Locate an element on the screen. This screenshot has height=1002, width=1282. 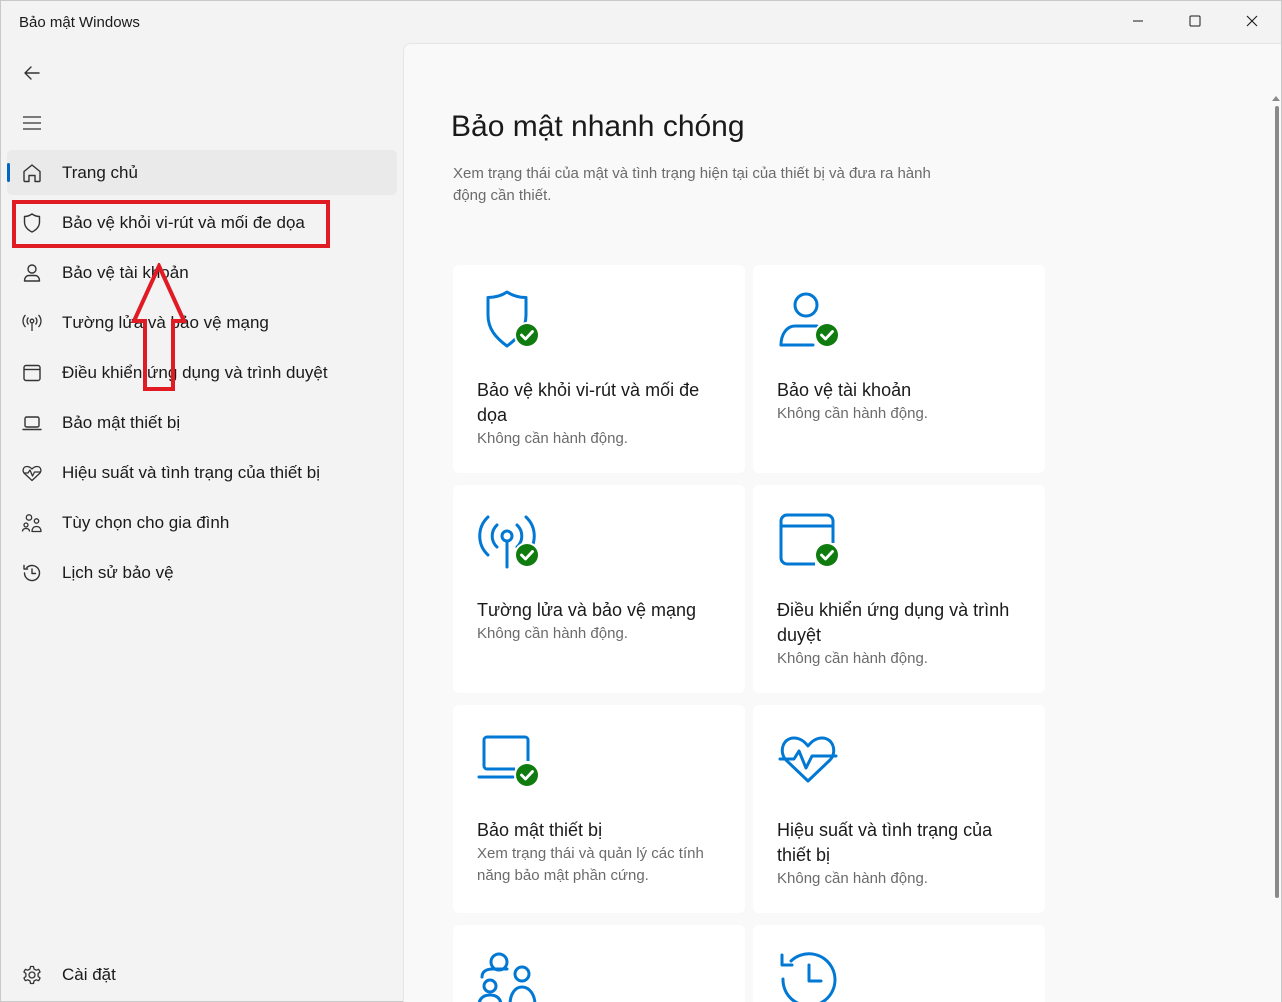
home-icon is located at coordinates (32, 173).